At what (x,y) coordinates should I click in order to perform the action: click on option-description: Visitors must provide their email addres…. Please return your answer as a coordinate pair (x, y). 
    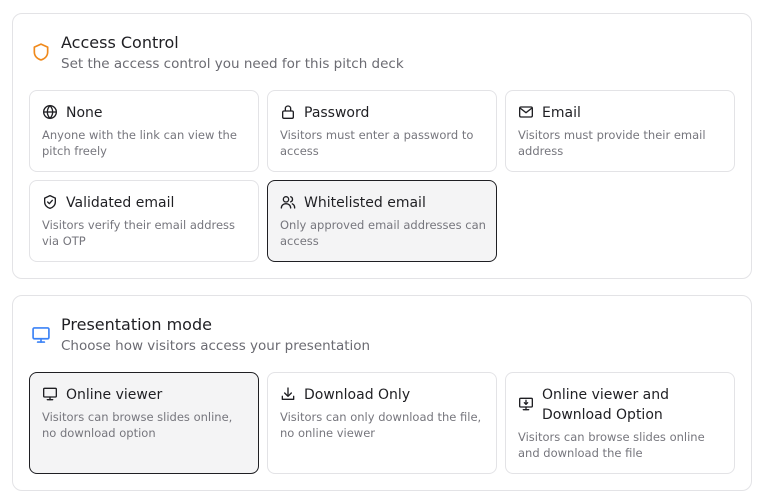
    Looking at the image, I should click on (612, 143).